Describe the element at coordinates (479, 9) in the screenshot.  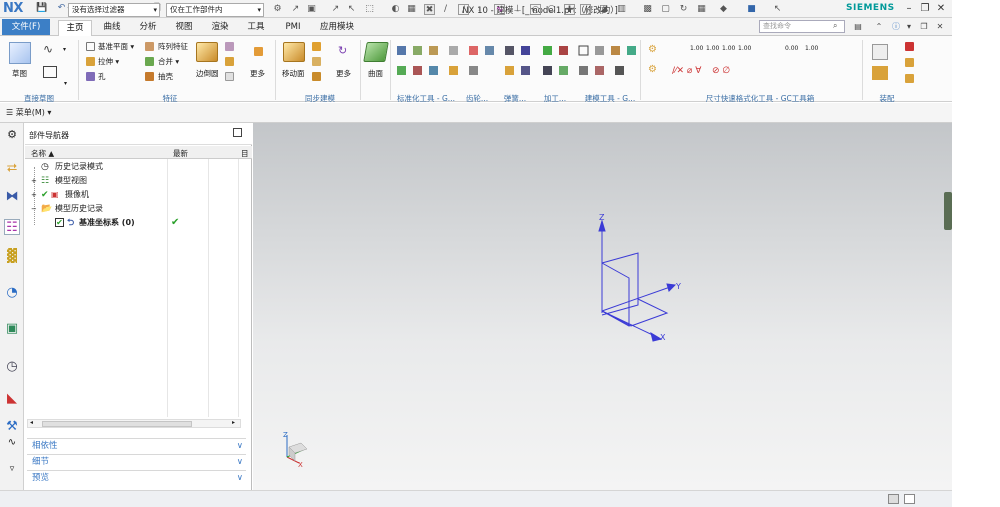
I see `curve-snap-icon: ⨟` at that location.